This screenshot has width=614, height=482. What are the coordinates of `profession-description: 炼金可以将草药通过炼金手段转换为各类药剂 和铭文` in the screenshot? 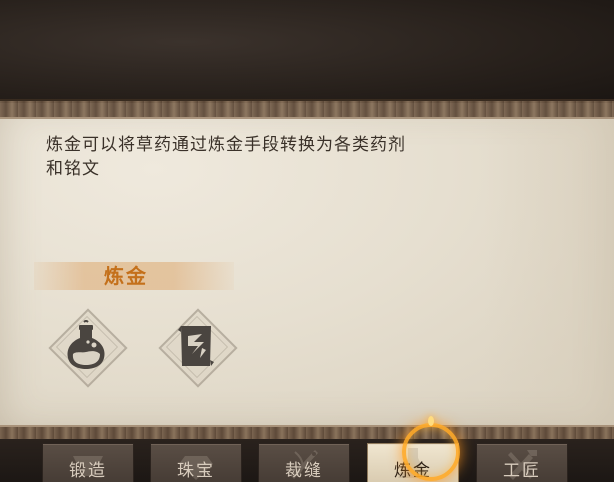 It's located at (286, 157).